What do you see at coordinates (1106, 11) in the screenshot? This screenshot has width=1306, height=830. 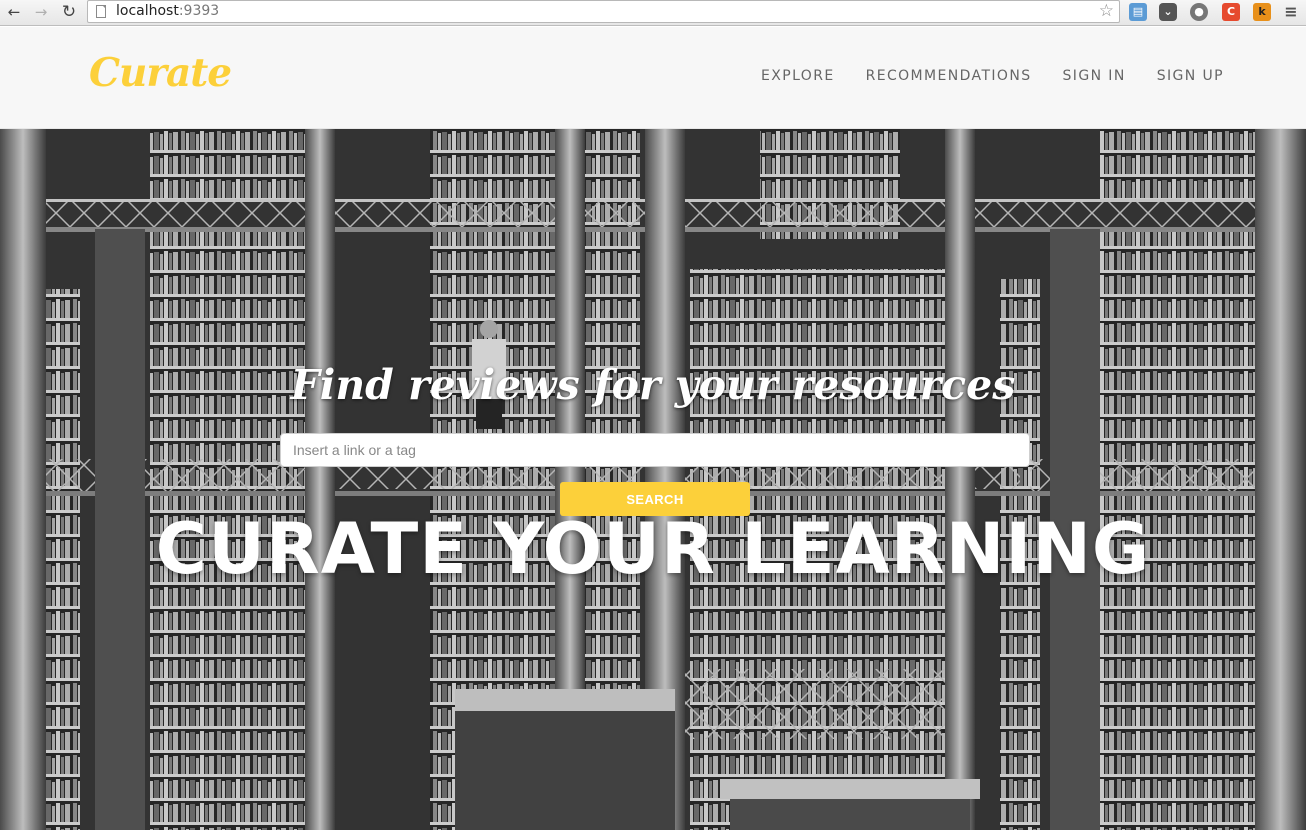 I see `bookmark-star-icon: ☆` at bounding box center [1106, 11].